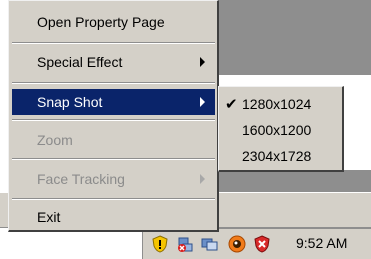  I want to click on submenu-item-label: 1280x1024, so click(277, 104).